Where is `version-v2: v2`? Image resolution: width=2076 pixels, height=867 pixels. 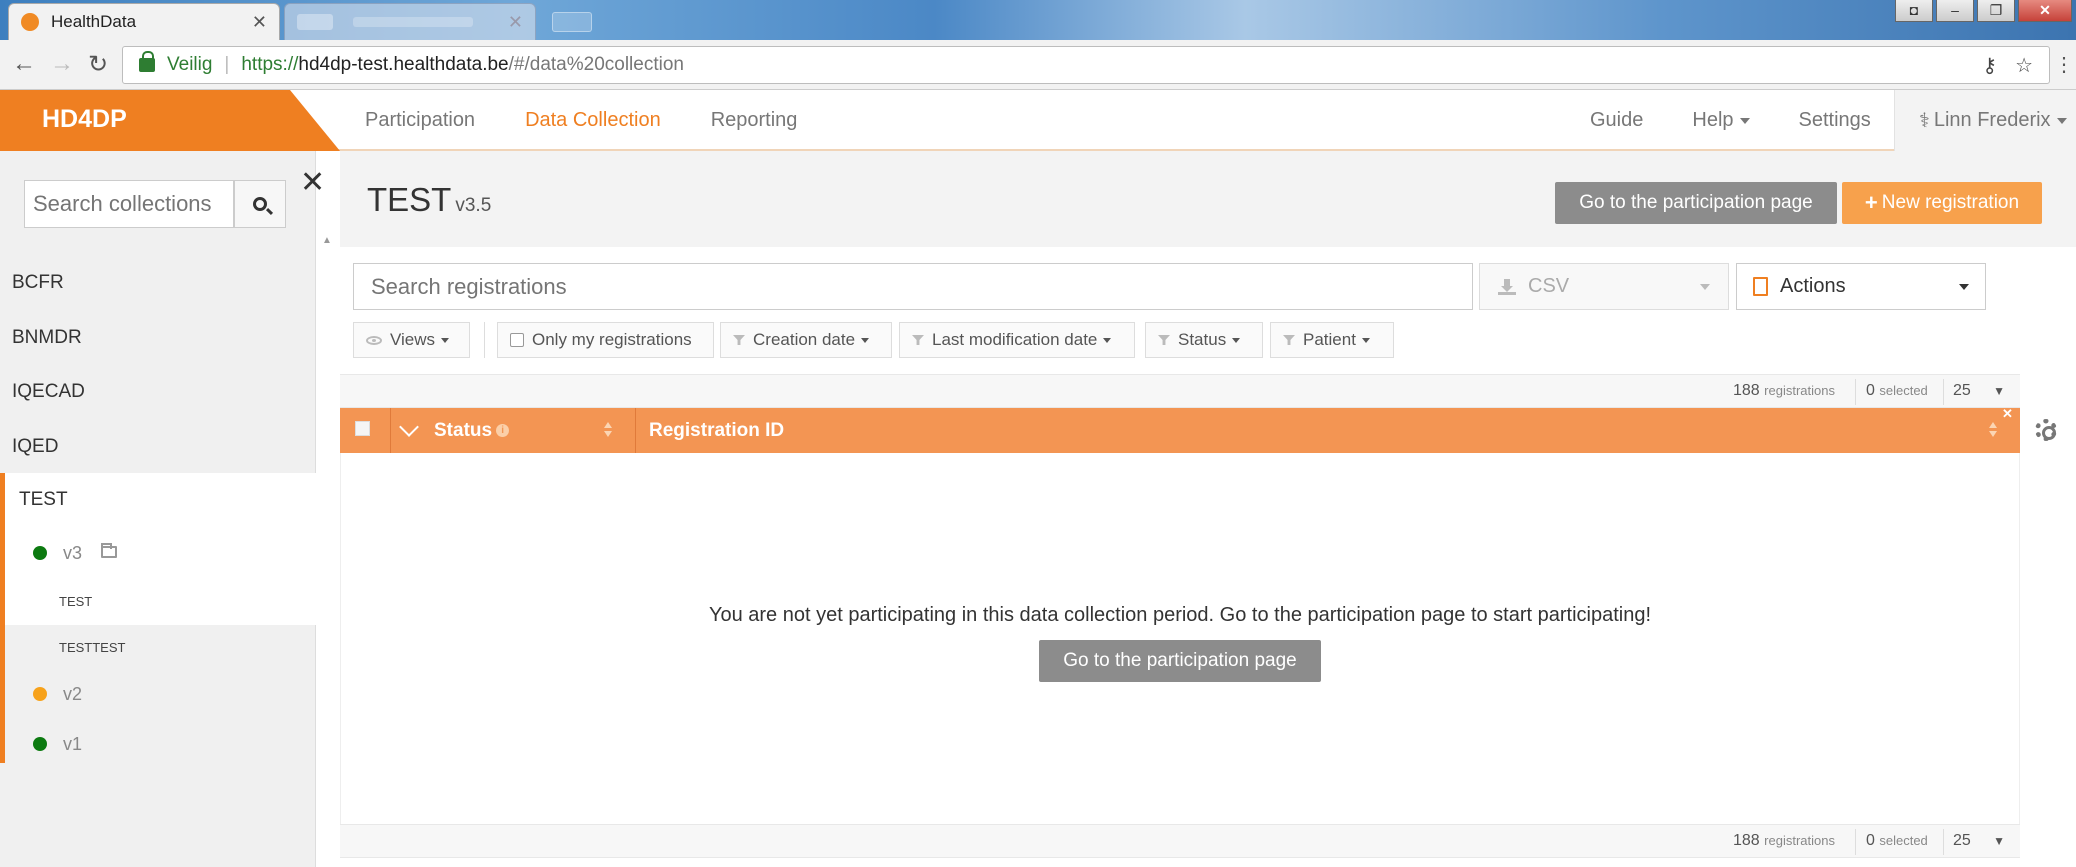 version-v2: v2 is located at coordinates (160, 694).